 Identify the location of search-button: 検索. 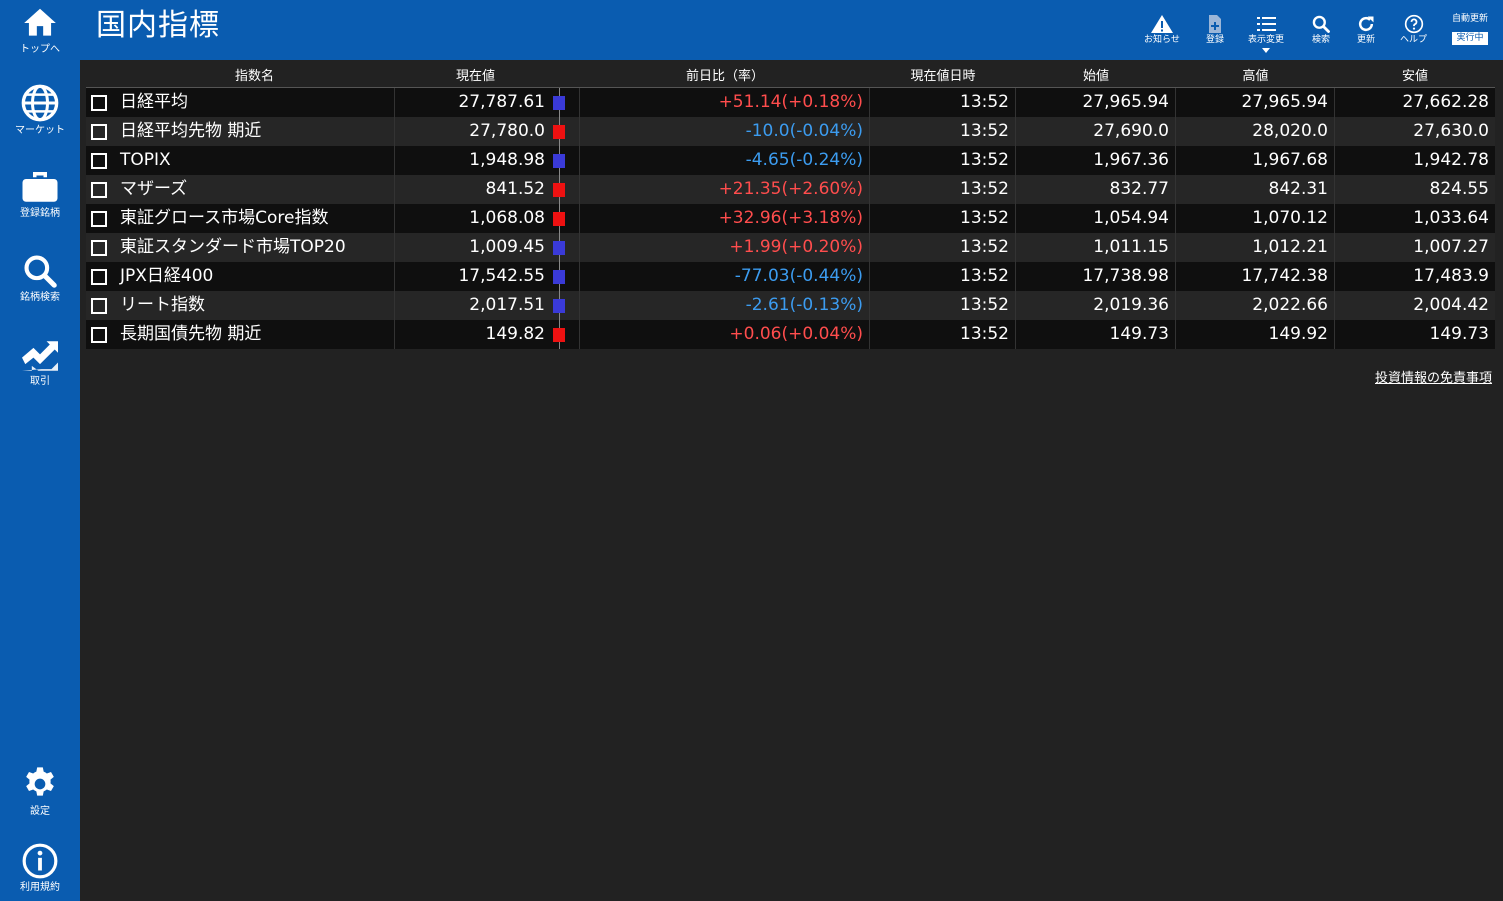
(1321, 30).